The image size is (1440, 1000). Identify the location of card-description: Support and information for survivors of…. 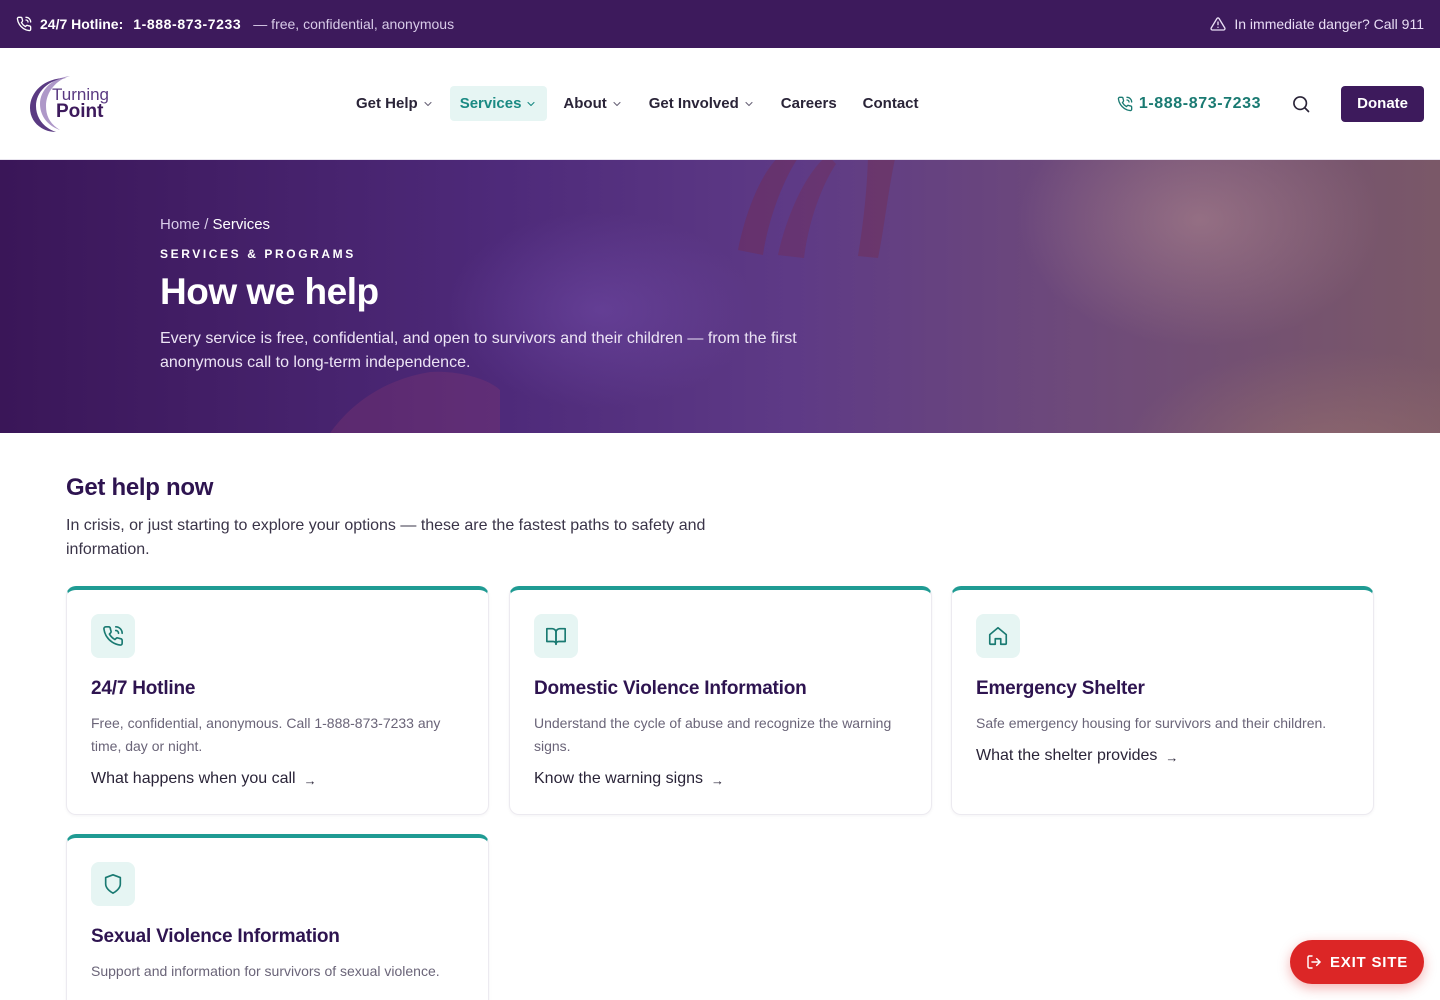
(265, 971).